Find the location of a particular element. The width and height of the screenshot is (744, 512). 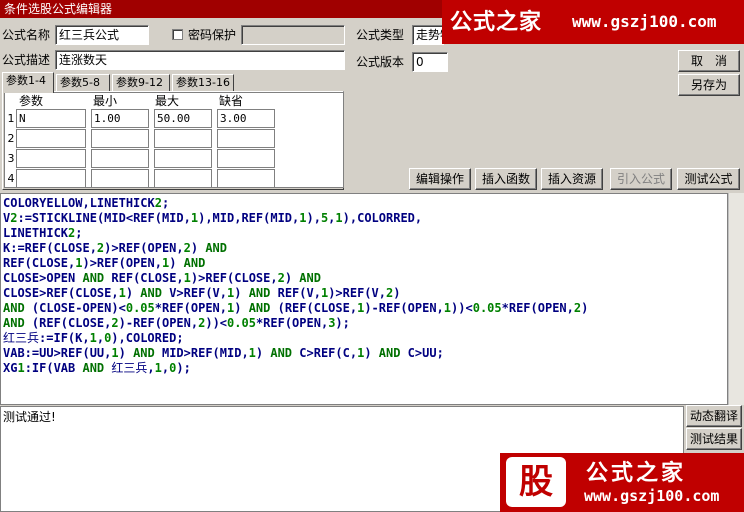

watermark-logo-bottom: 股 公式之家 www.gszj100.com is located at coordinates (622, 482).